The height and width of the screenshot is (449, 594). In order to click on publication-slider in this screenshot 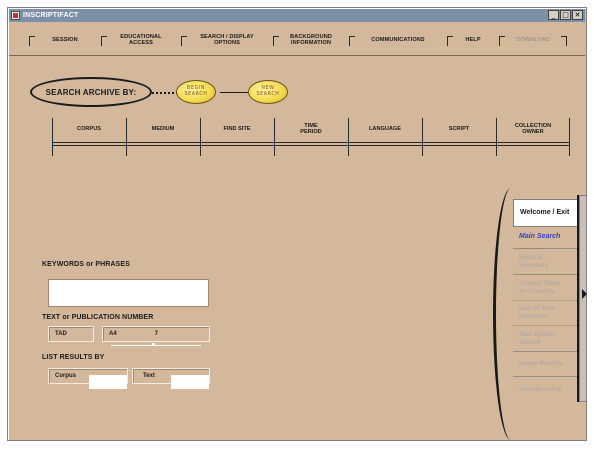, I will do `click(156, 345)`.